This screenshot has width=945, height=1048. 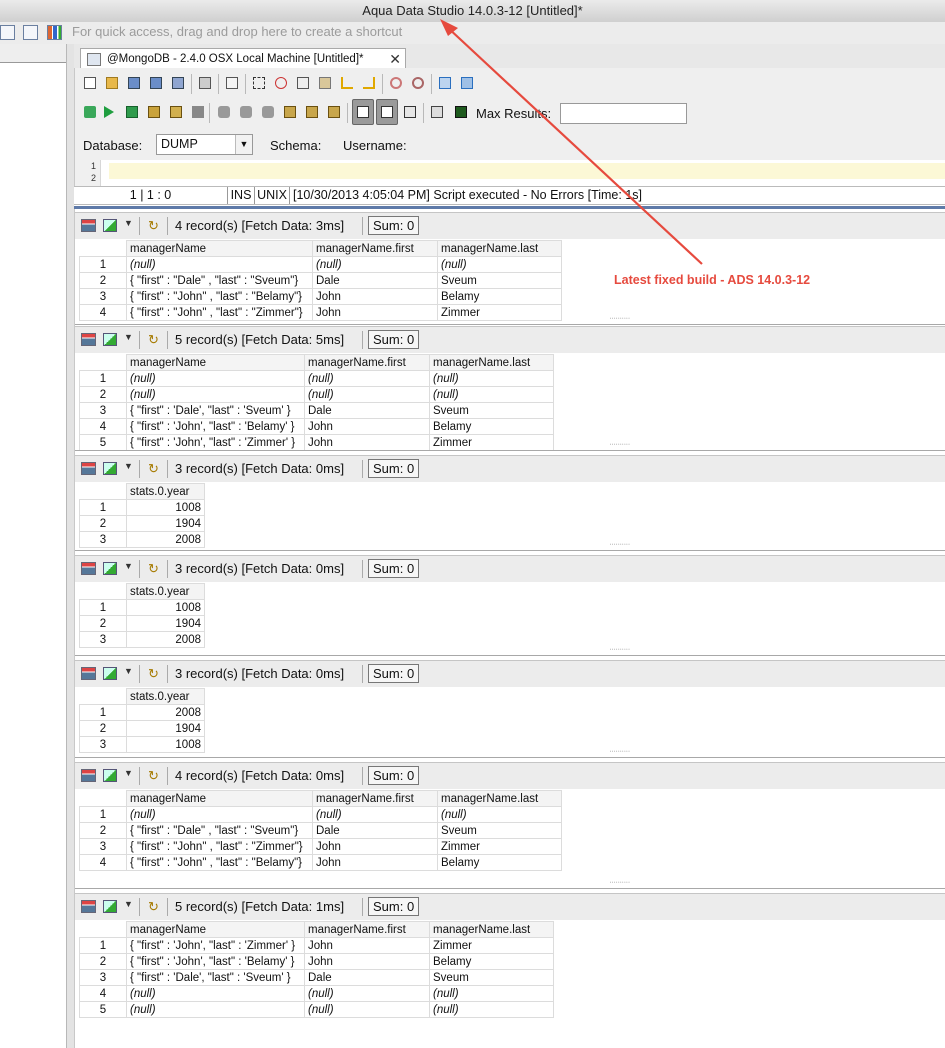 I want to click on list-view-icon, so click(x=7, y=32).